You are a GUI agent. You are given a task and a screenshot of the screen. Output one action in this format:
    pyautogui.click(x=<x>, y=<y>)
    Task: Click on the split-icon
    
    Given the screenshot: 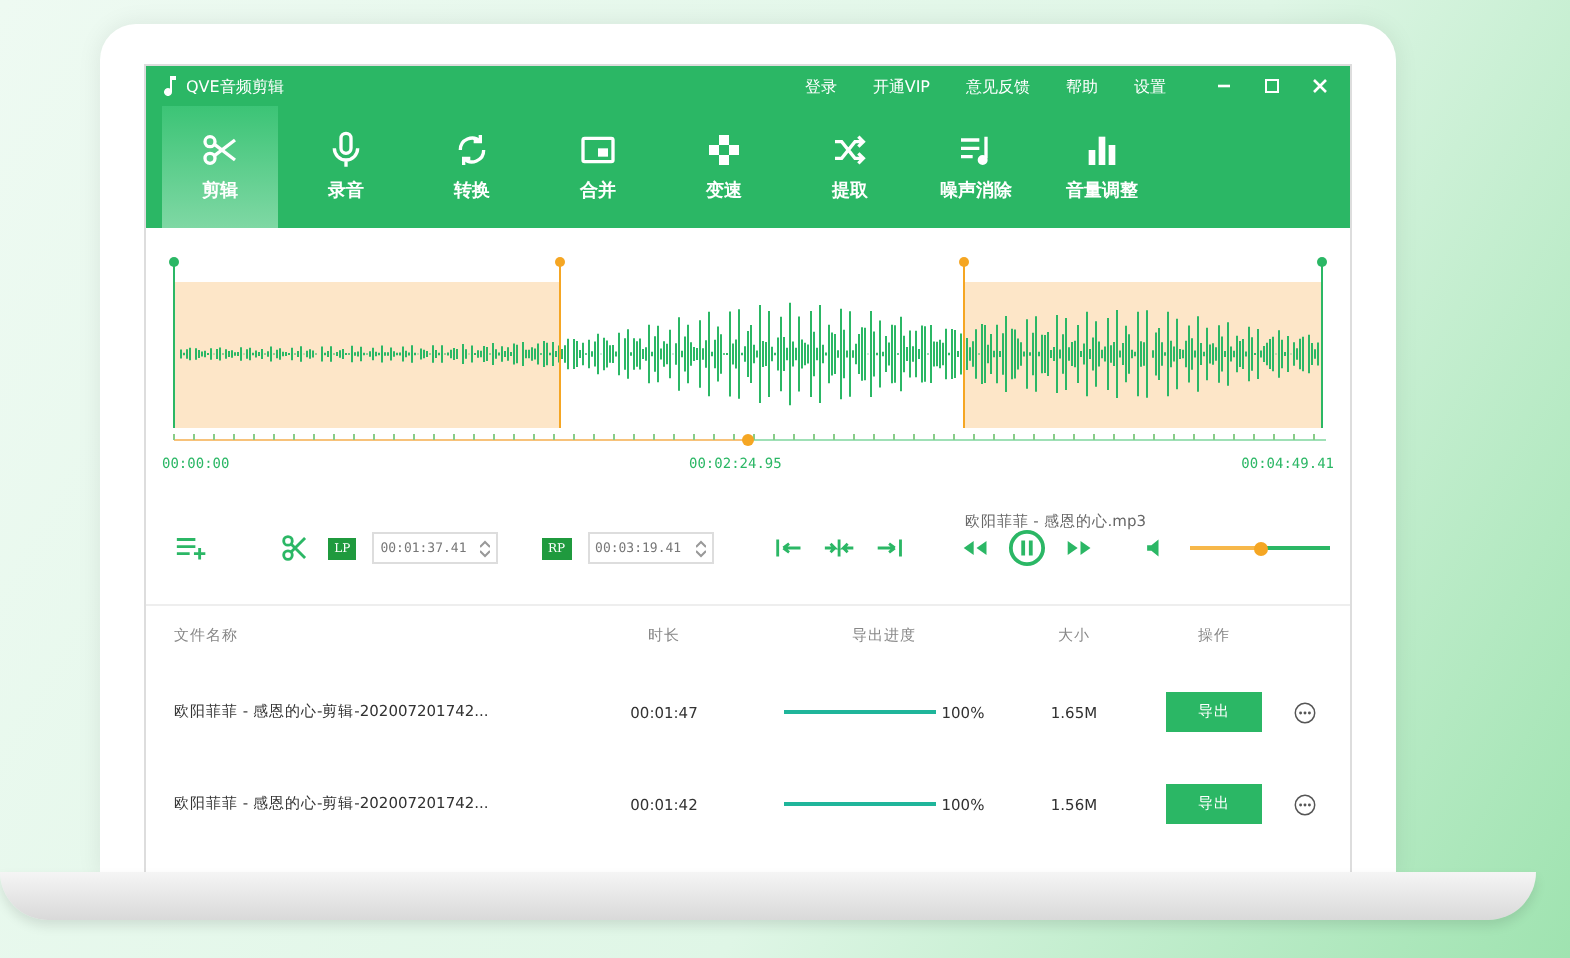 What is the action you would take?
    pyautogui.click(x=839, y=548)
    